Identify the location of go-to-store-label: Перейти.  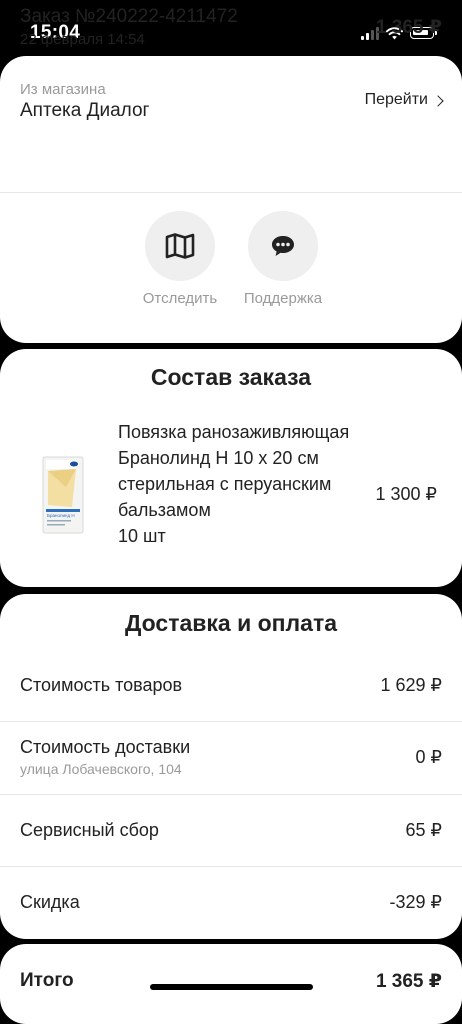
(396, 99).